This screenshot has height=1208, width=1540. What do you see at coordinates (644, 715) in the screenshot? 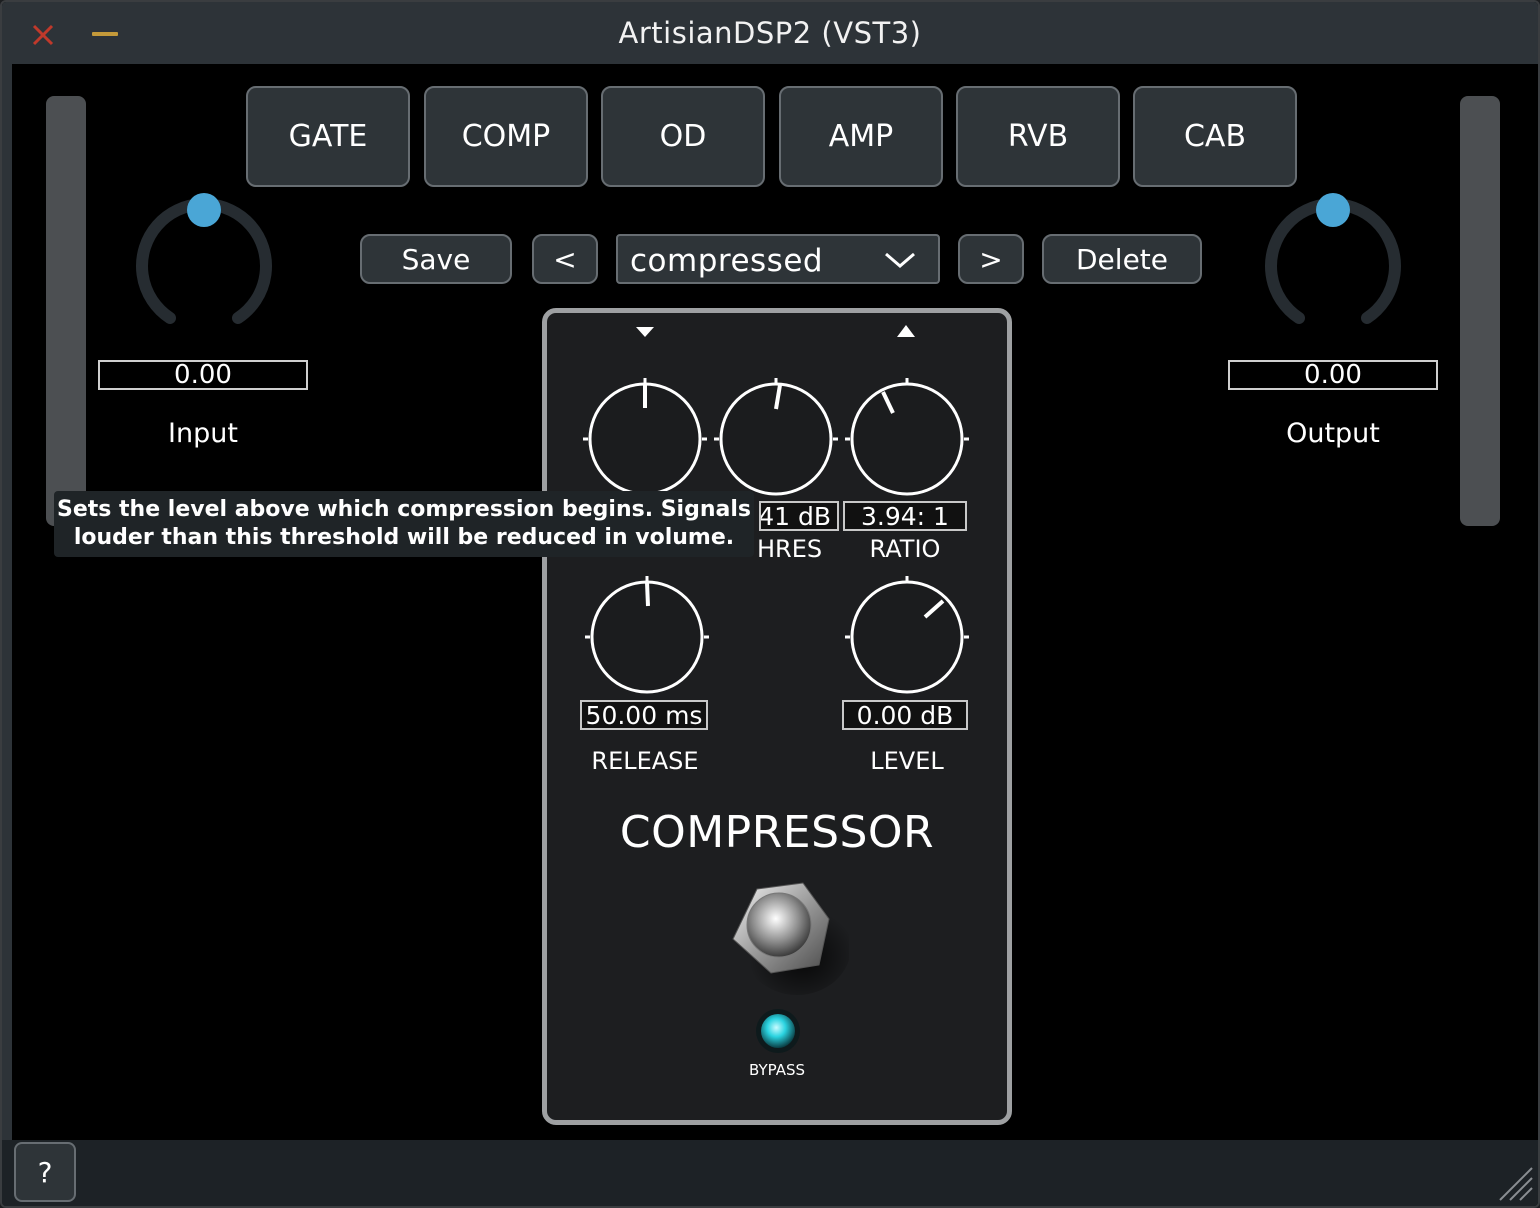
I see `release-value: 50.00 ms` at bounding box center [644, 715].